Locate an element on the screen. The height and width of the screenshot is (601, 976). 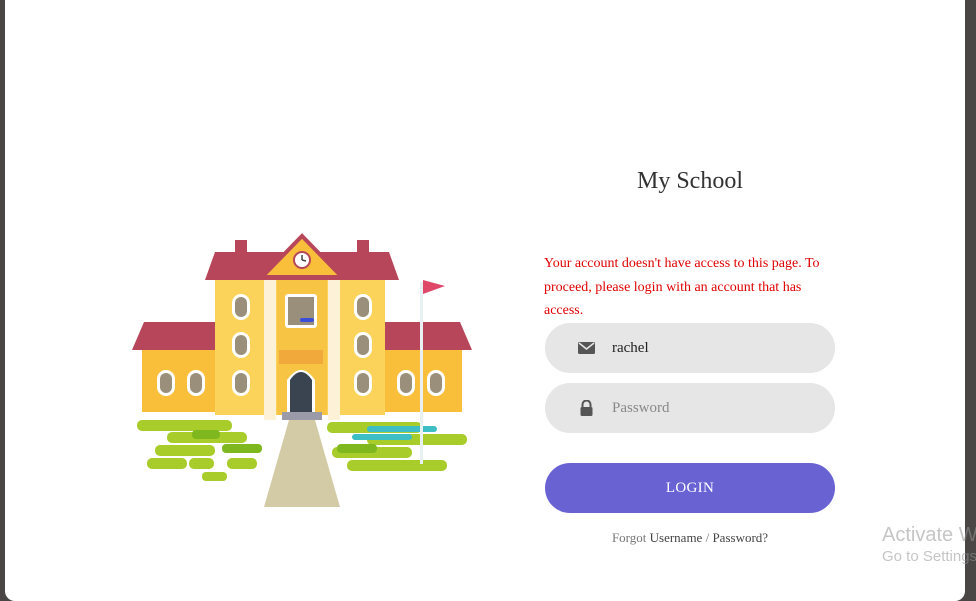
page-title: My School is located at coordinates (689, 181).